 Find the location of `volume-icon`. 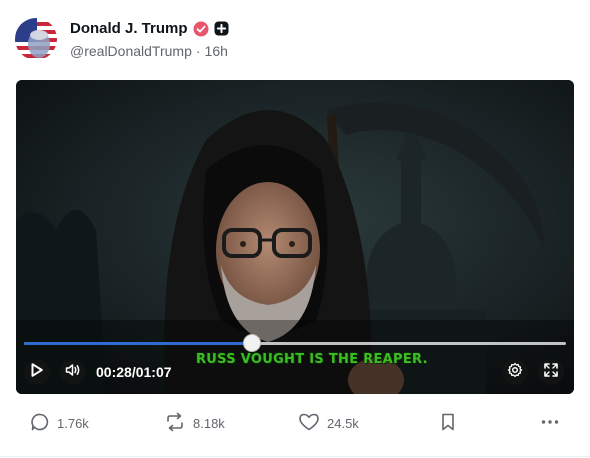

volume-icon is located at coordinates (73, 372).